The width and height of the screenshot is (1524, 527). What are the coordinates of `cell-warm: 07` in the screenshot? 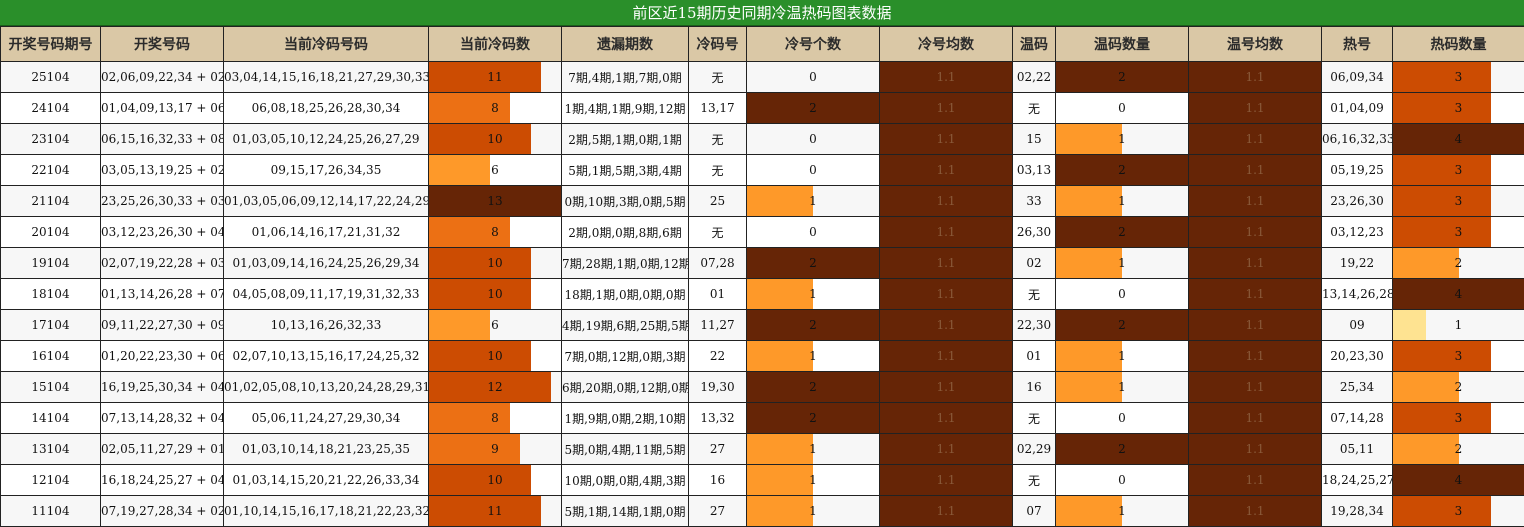 It's located at (1034, 511).